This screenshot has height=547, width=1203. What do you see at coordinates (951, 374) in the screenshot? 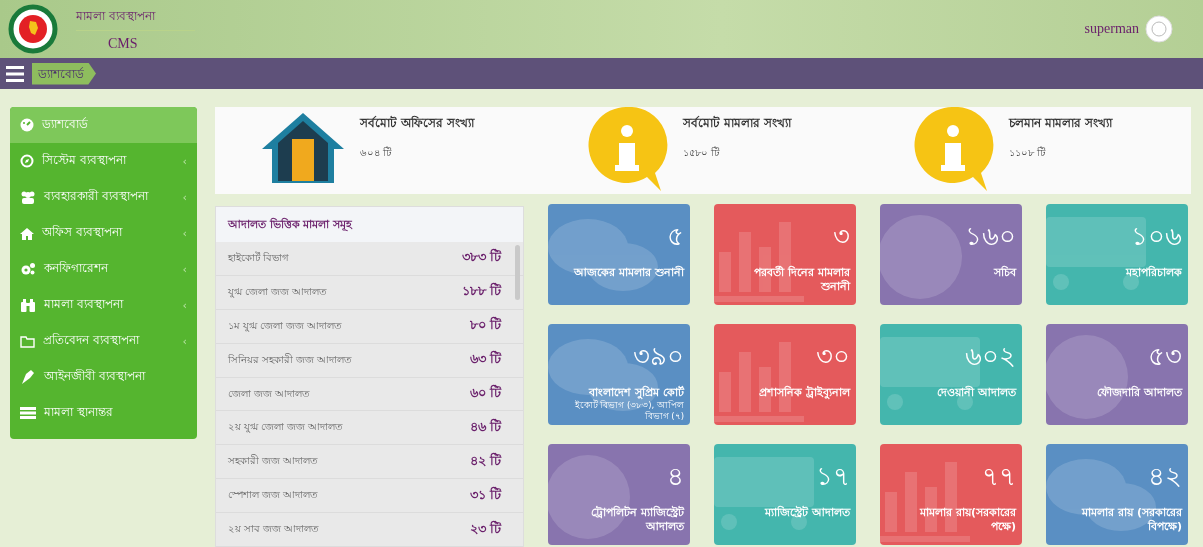
I see `stat-tile: ৬০২ দেওয়ানী আদালত` at bounding box center [951, 374].